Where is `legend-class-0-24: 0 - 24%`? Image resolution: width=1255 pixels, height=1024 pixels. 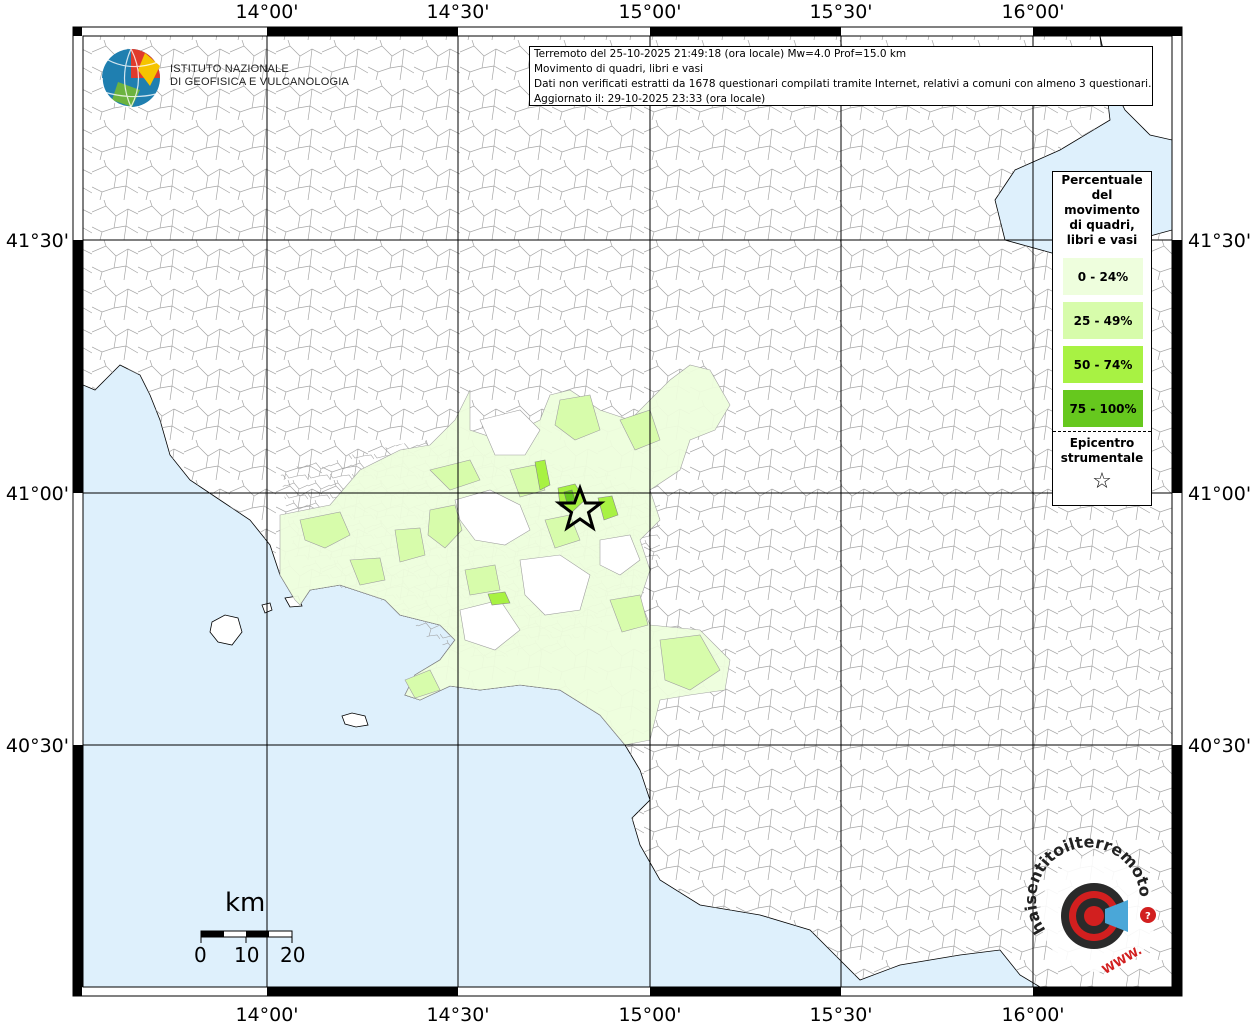
legend-class-0-24: 0 - 24% is located at coordinates (1103, 276).